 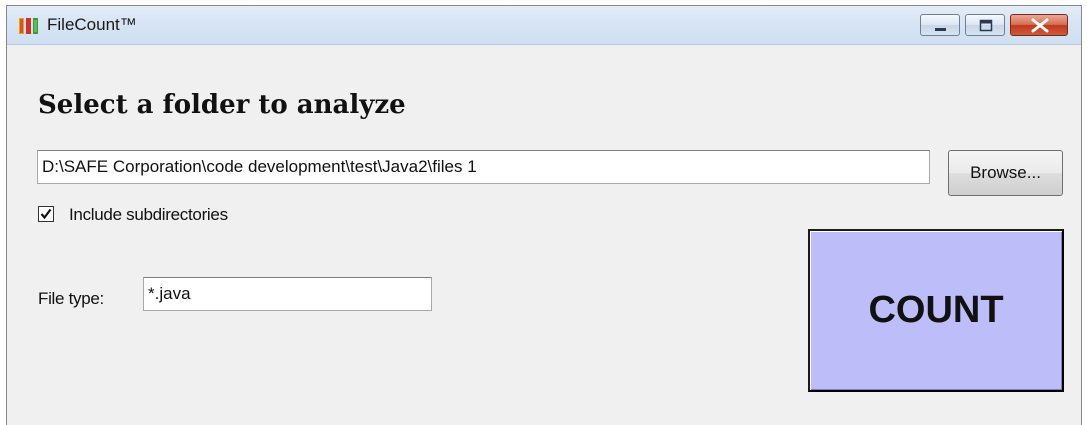 I want to click on include-subdirectories-checkbox, so click(x=46, y=214).